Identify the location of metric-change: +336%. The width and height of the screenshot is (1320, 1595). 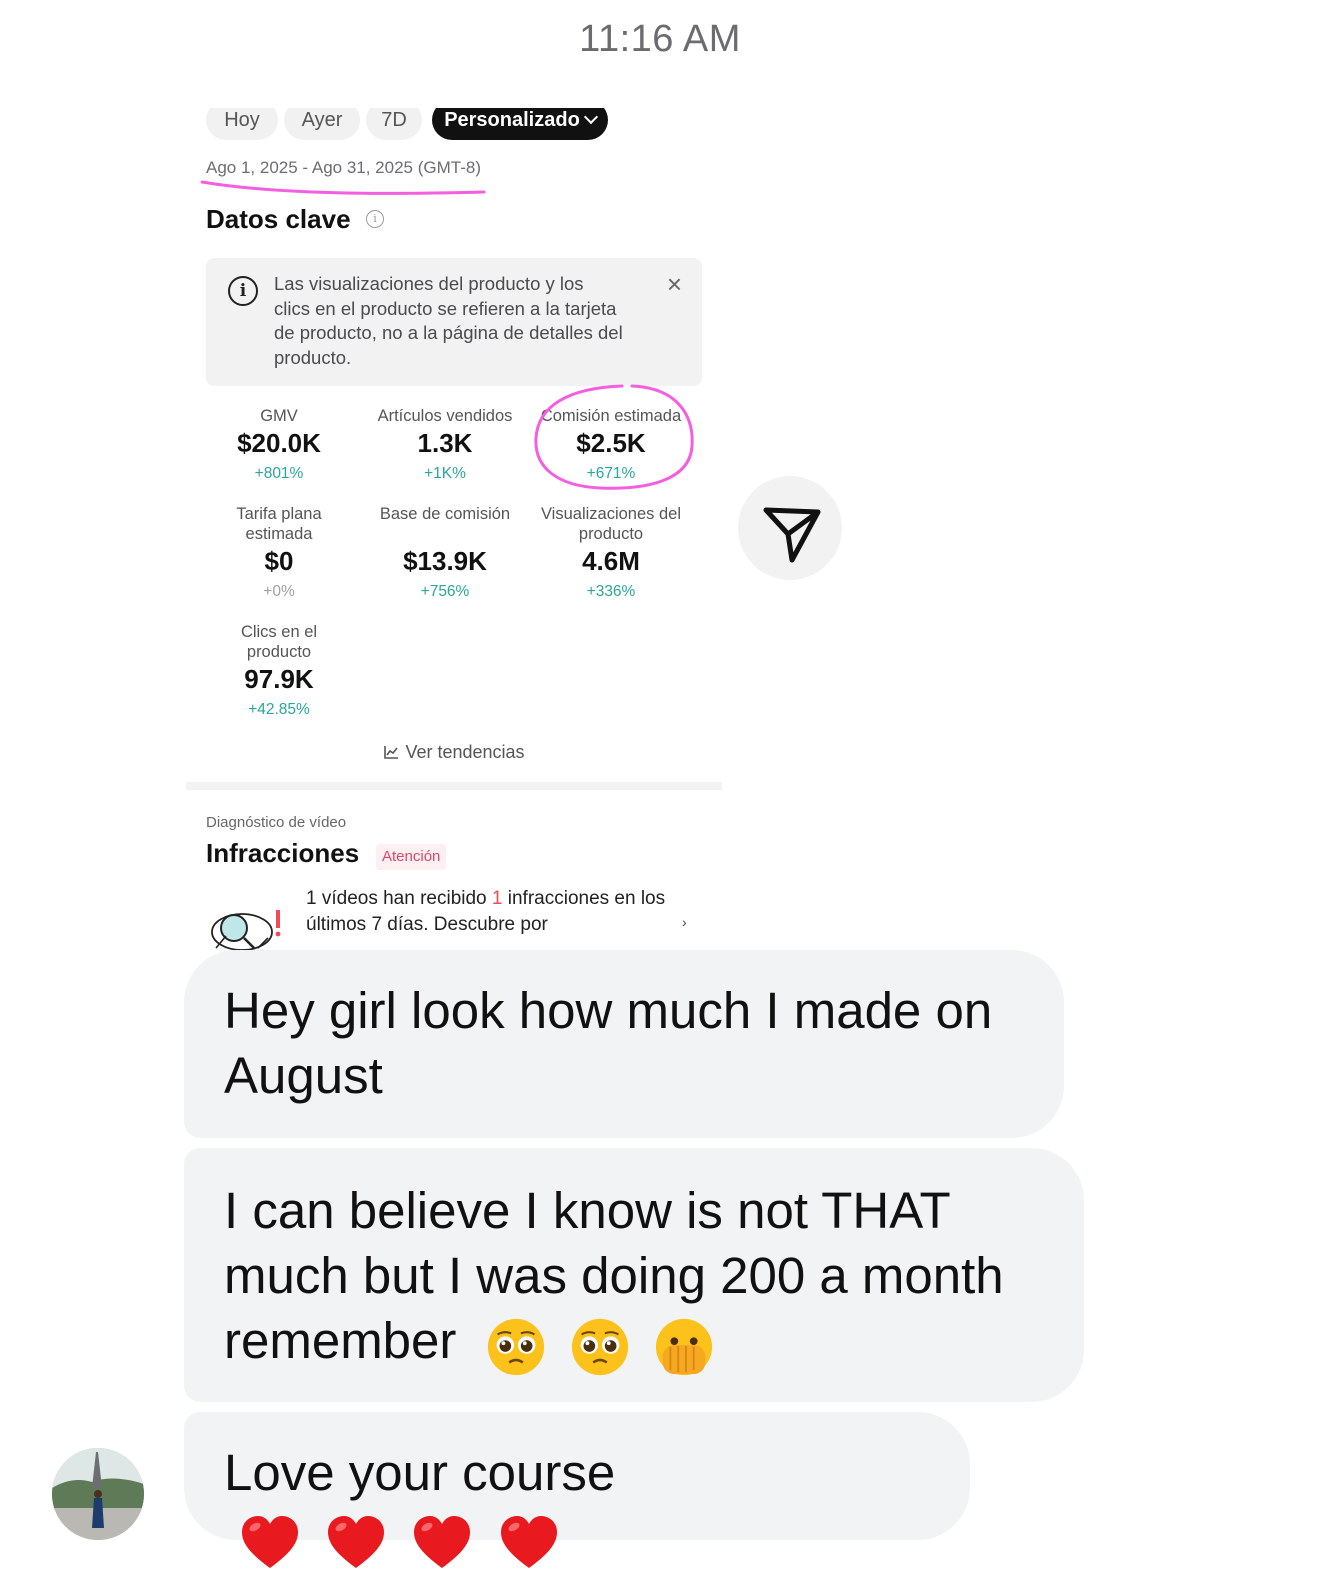
(611, 591).